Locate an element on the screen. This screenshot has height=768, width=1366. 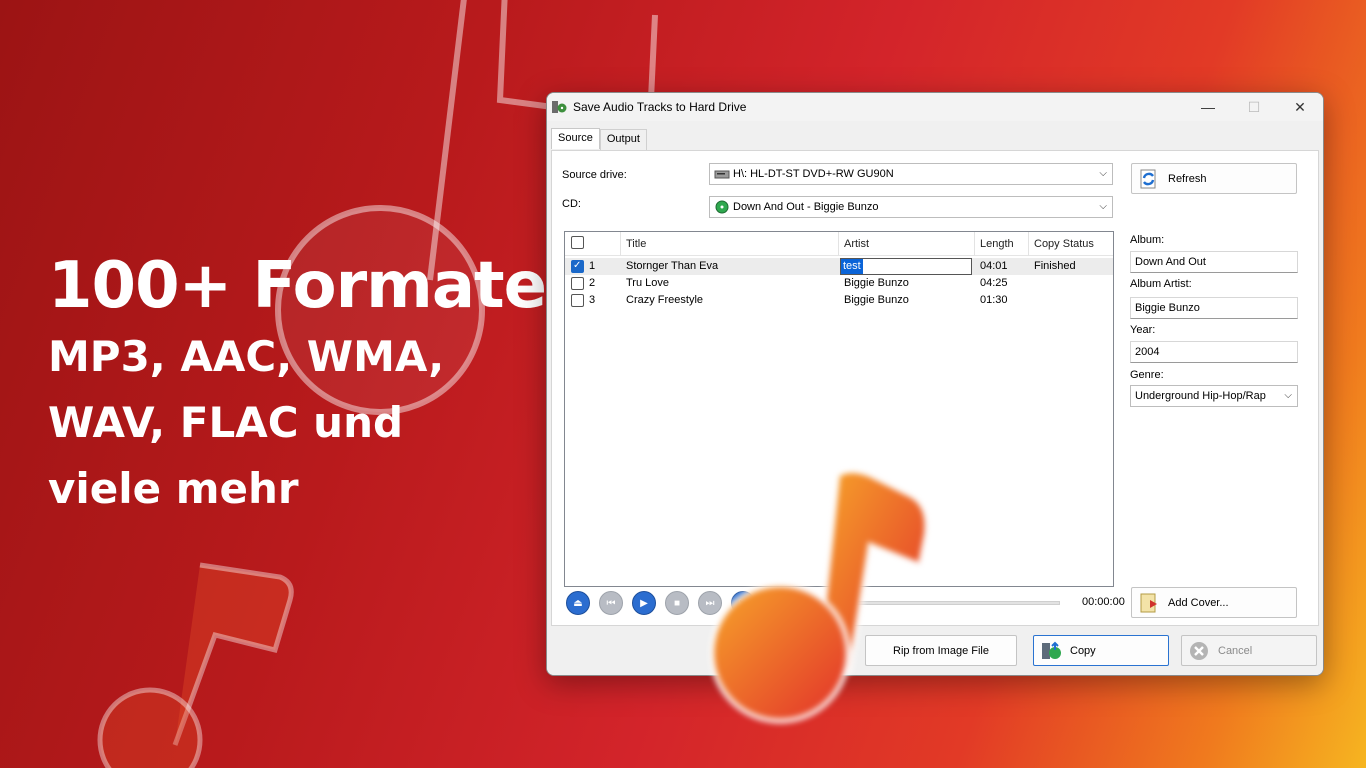
genre-label: Genre: is located at coordinates (1147, 375).